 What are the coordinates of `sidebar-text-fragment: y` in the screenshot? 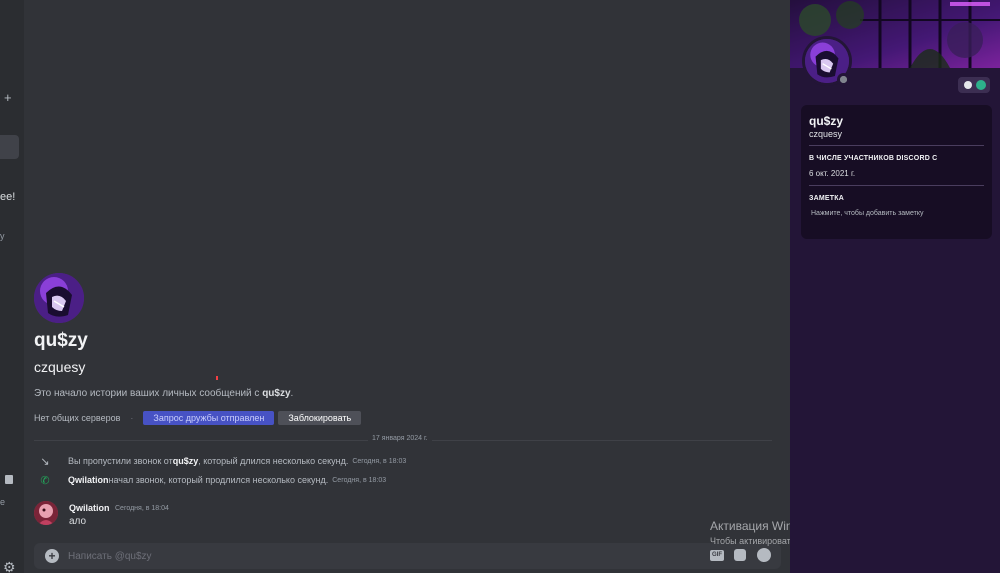 It's located at (2, 236).